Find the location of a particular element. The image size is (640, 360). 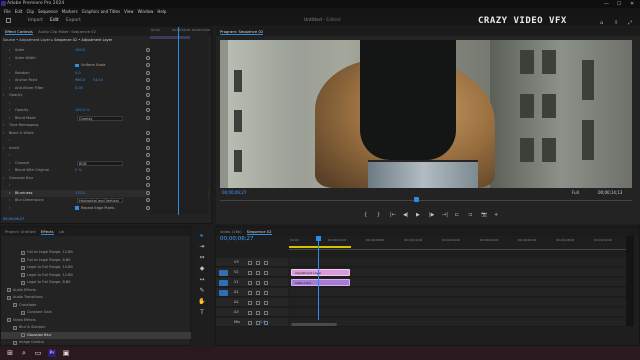

home-icon is located at coordinates (8, 20).